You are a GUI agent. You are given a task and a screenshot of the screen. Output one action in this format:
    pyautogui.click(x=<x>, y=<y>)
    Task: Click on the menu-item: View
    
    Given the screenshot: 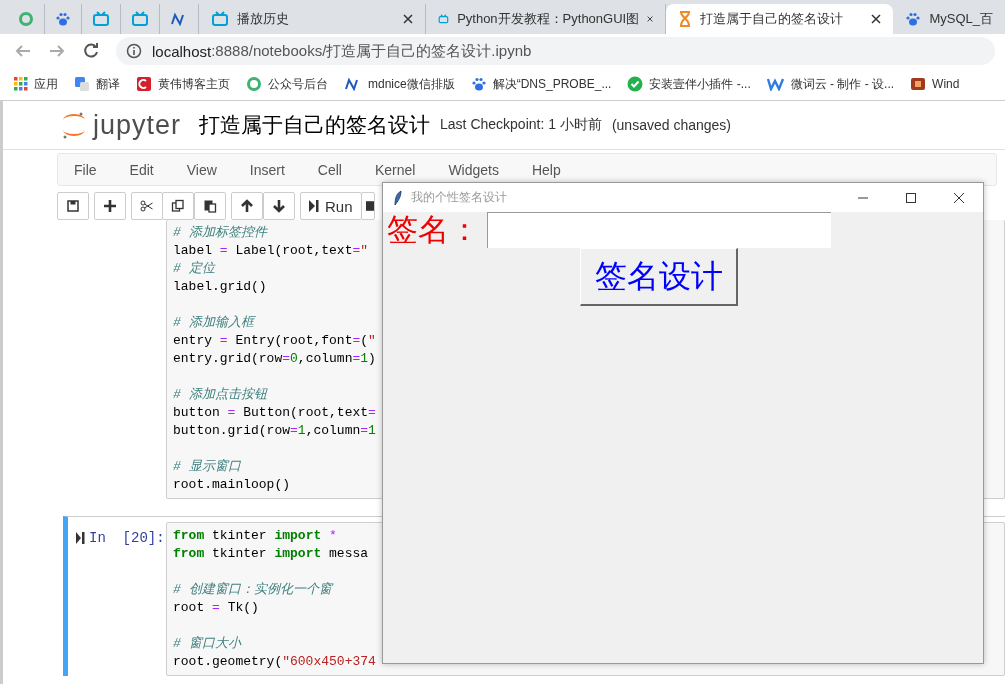 What is the action you would take?
    pyautogui.click(x=201, y=169)
    